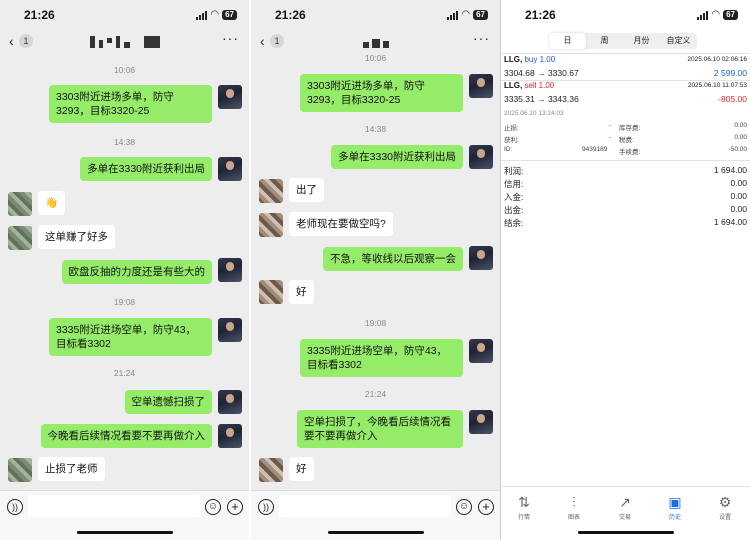 This screenshot has width=750, height=540. What do you see at coordinates (124, 373) in the screenshot?
I see `timestamp: 21:24` at bounding box center [124, 373].